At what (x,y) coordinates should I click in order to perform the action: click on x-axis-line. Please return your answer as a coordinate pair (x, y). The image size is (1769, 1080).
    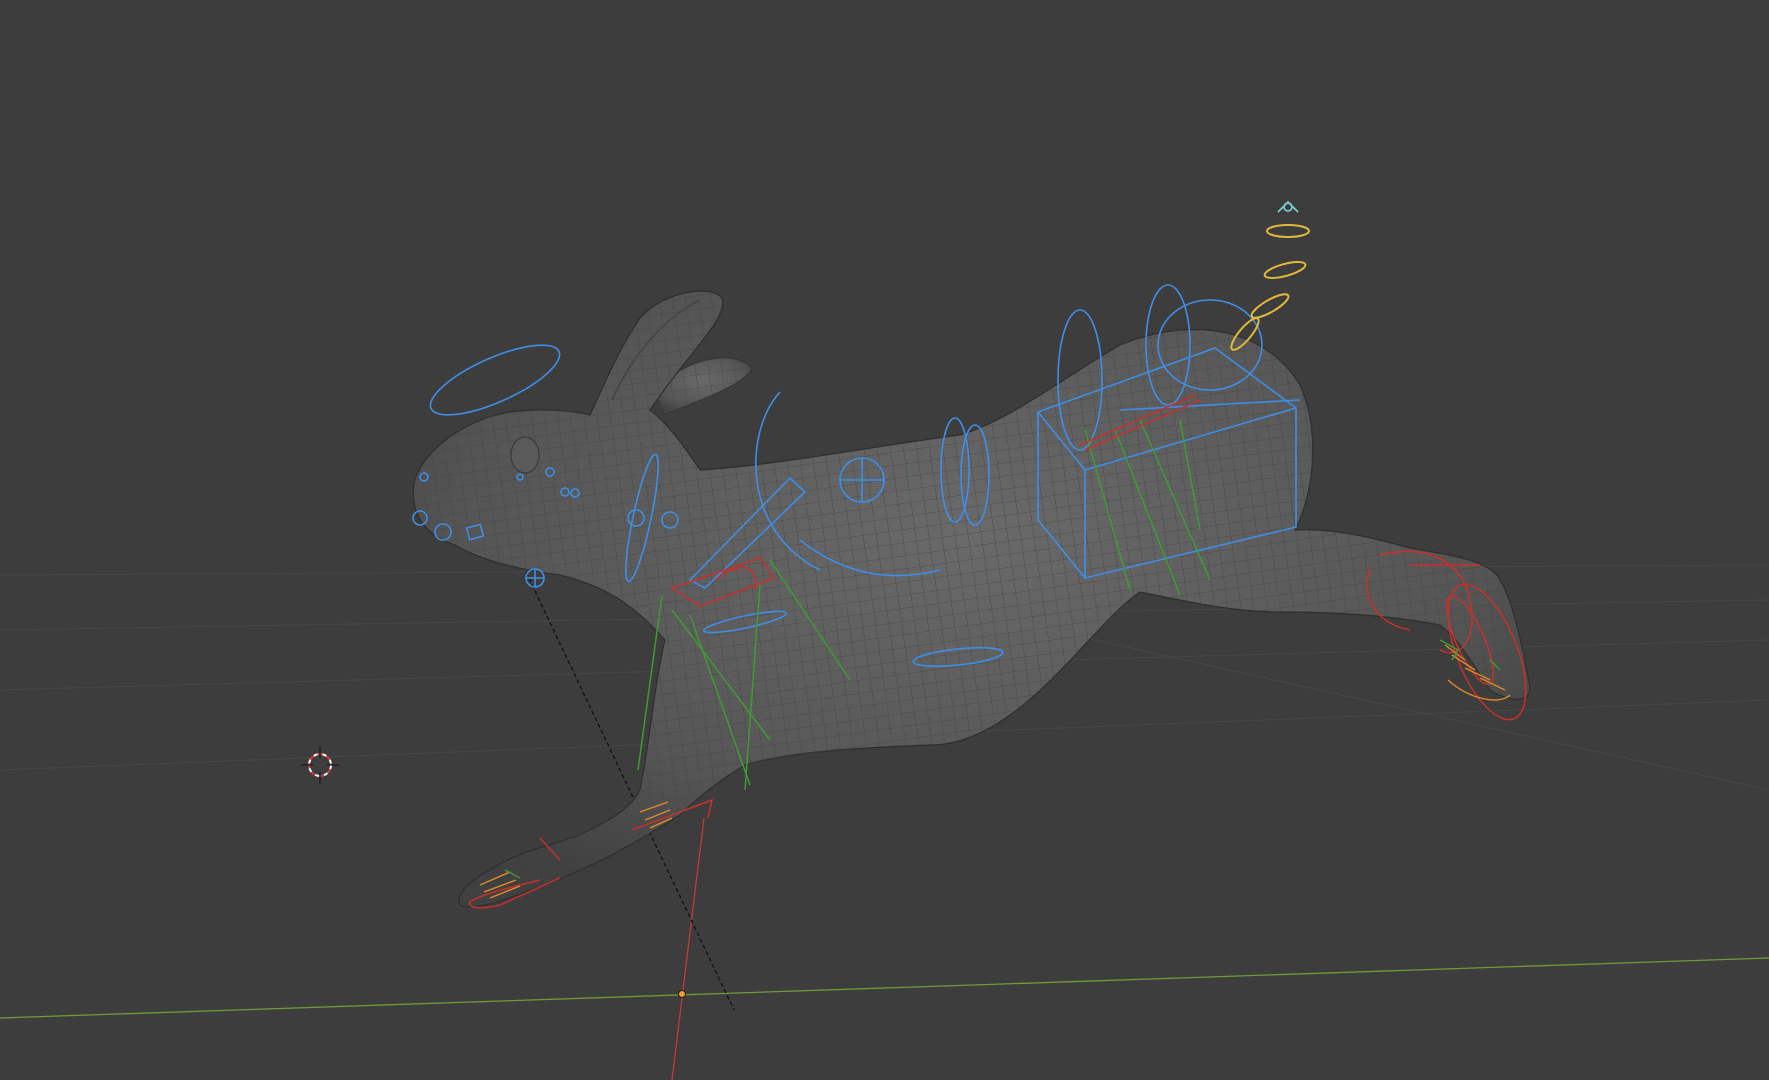
    Looking at the image, I should click on (688, 948).